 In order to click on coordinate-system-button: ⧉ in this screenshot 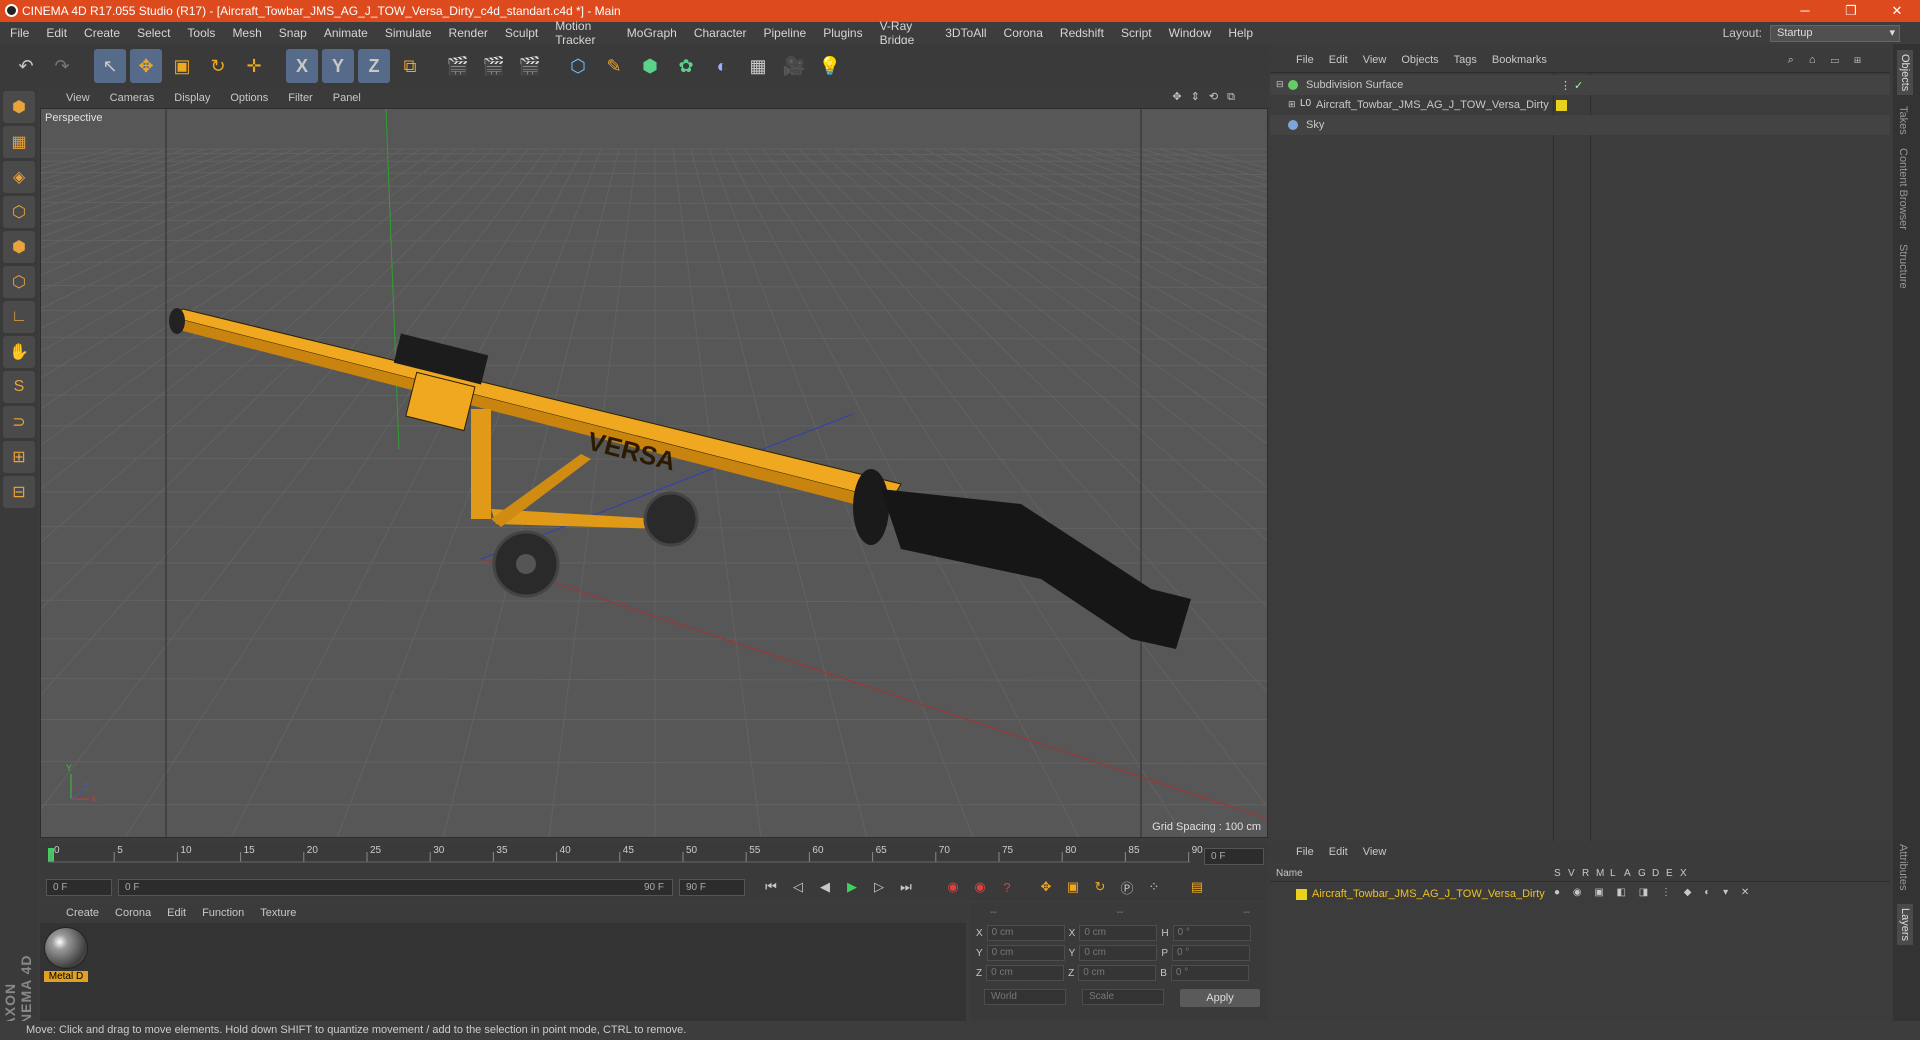, I will do `click(410, 66)`.